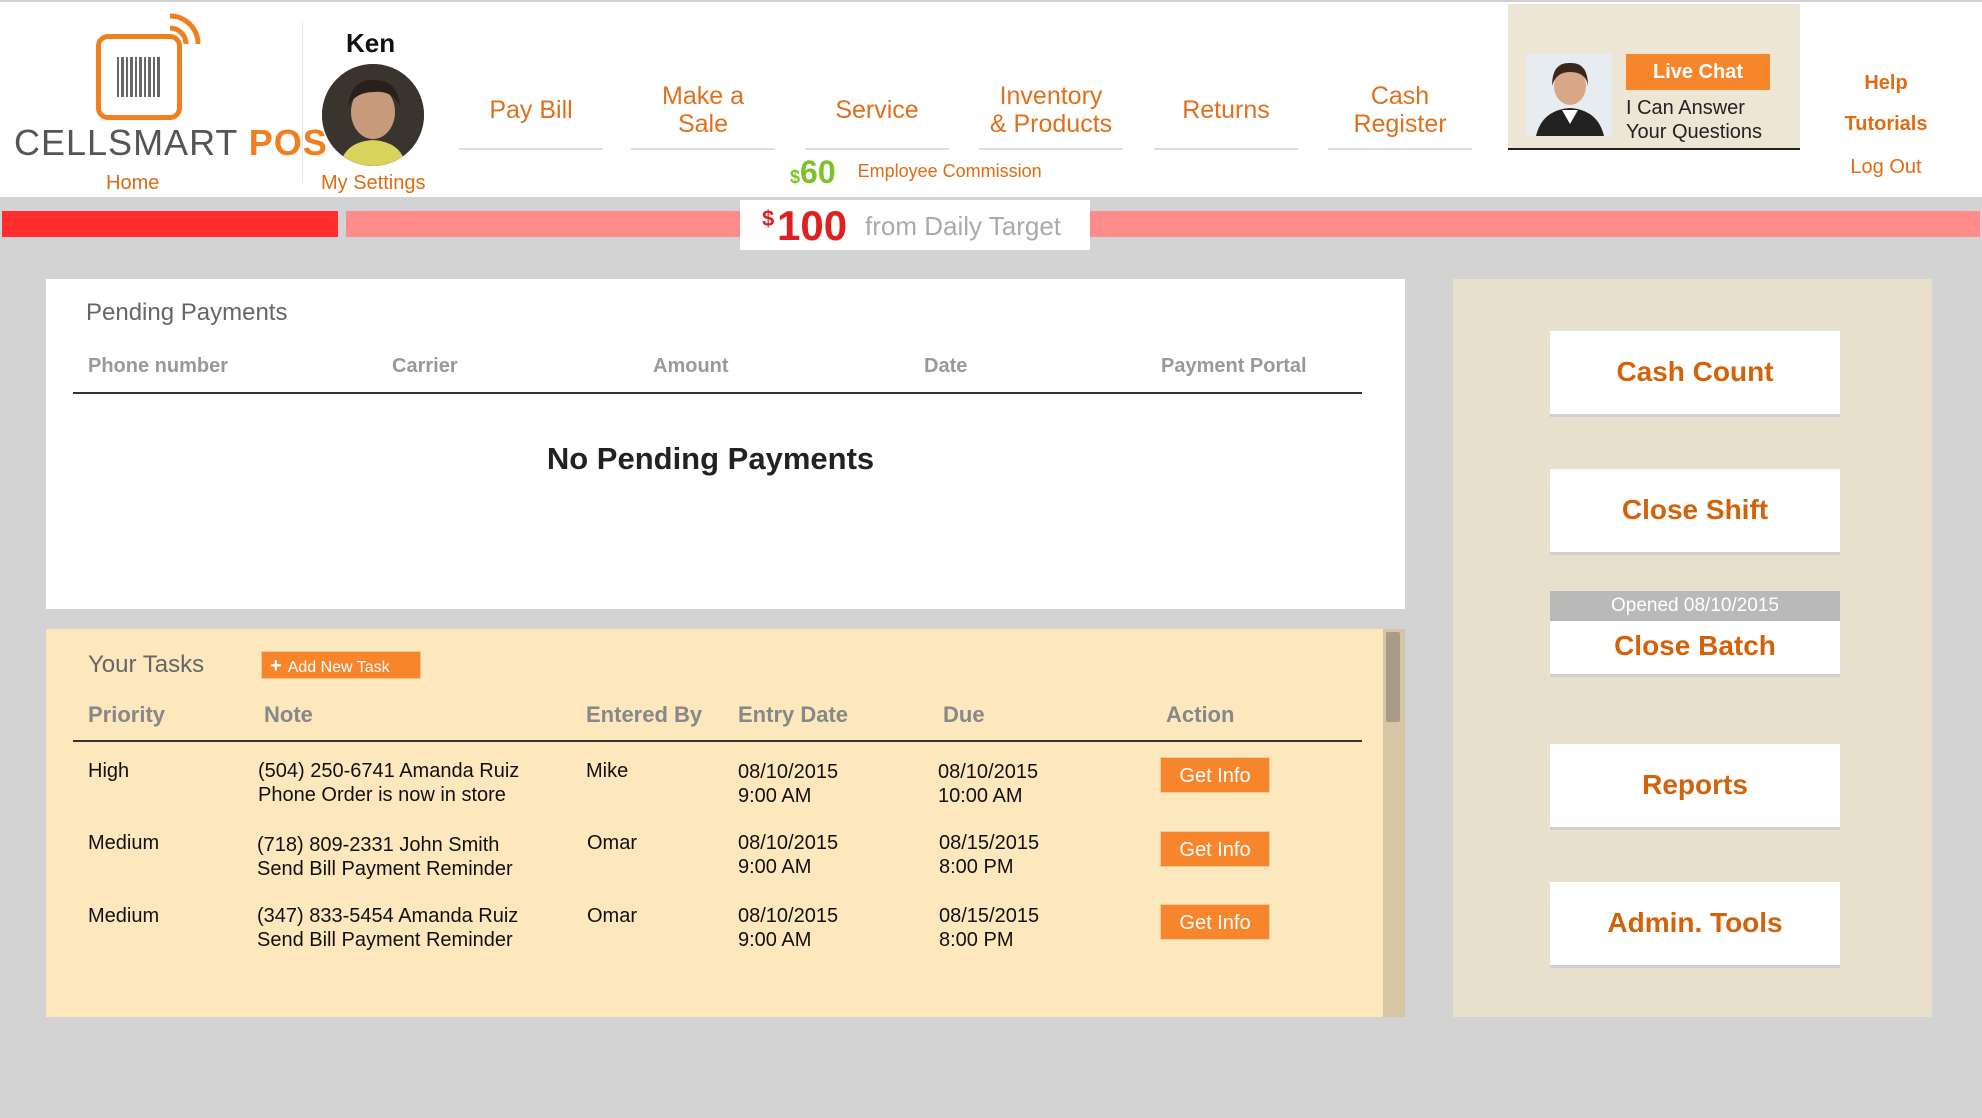  I want to click on nav-pay-bill: Pay Bill, so click(531, 111).